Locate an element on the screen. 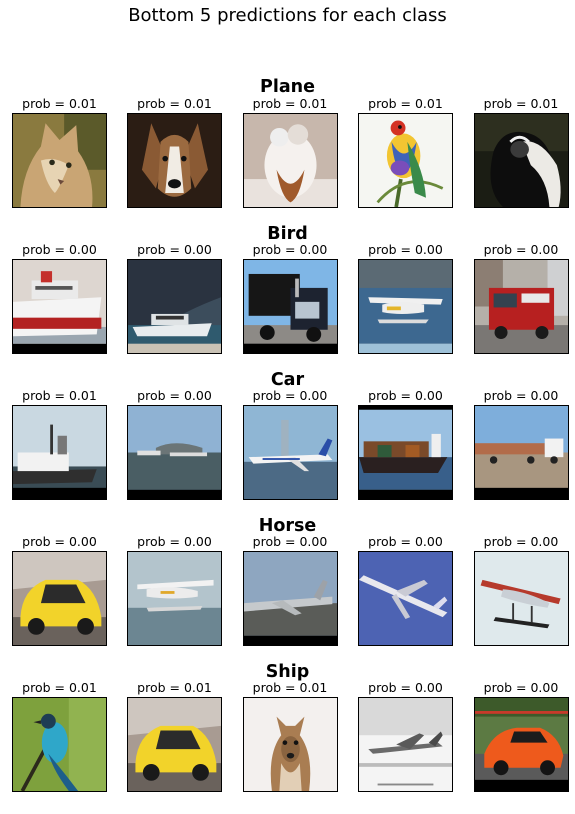 The width and height of the screenshot is (575, 814). cougar-image is located at coordinates (59, 160).